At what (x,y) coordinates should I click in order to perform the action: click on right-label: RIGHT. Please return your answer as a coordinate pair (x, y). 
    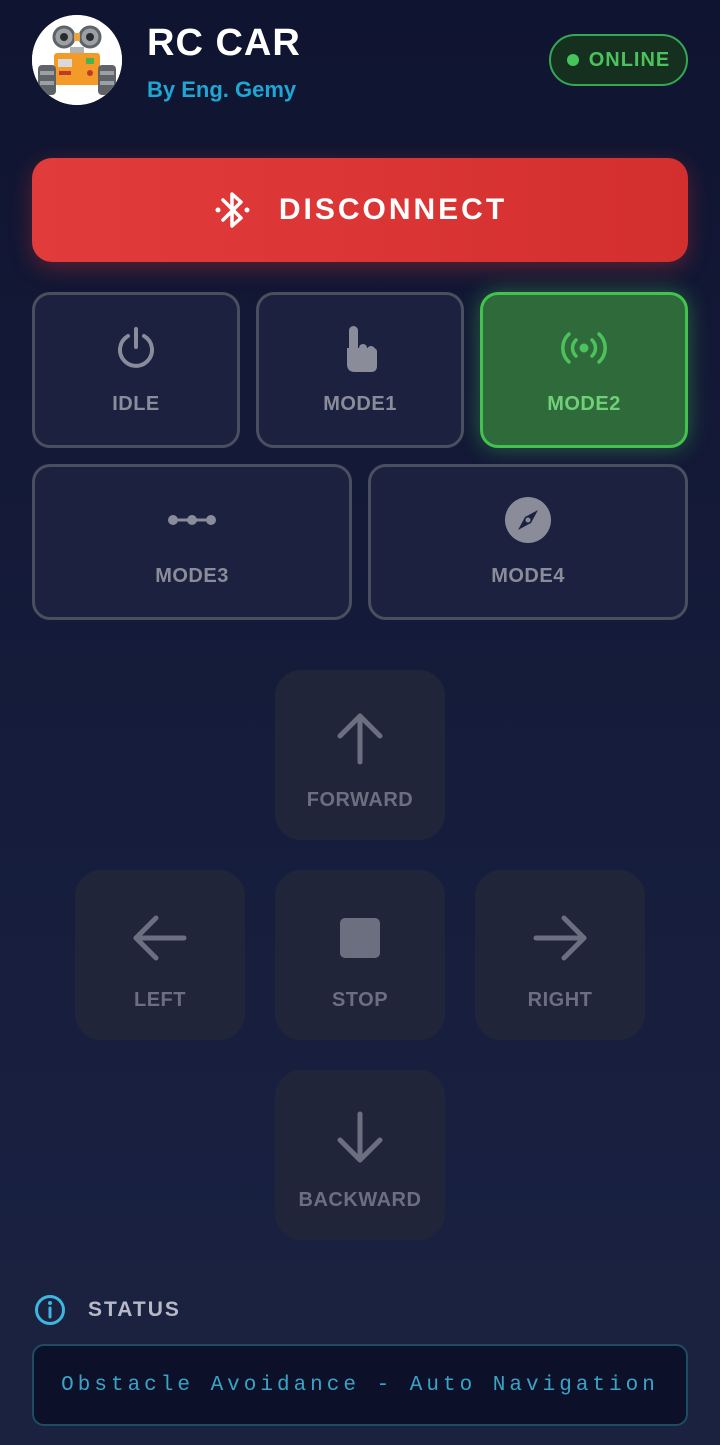
    Looking at the image, I should click on (560, 1000).